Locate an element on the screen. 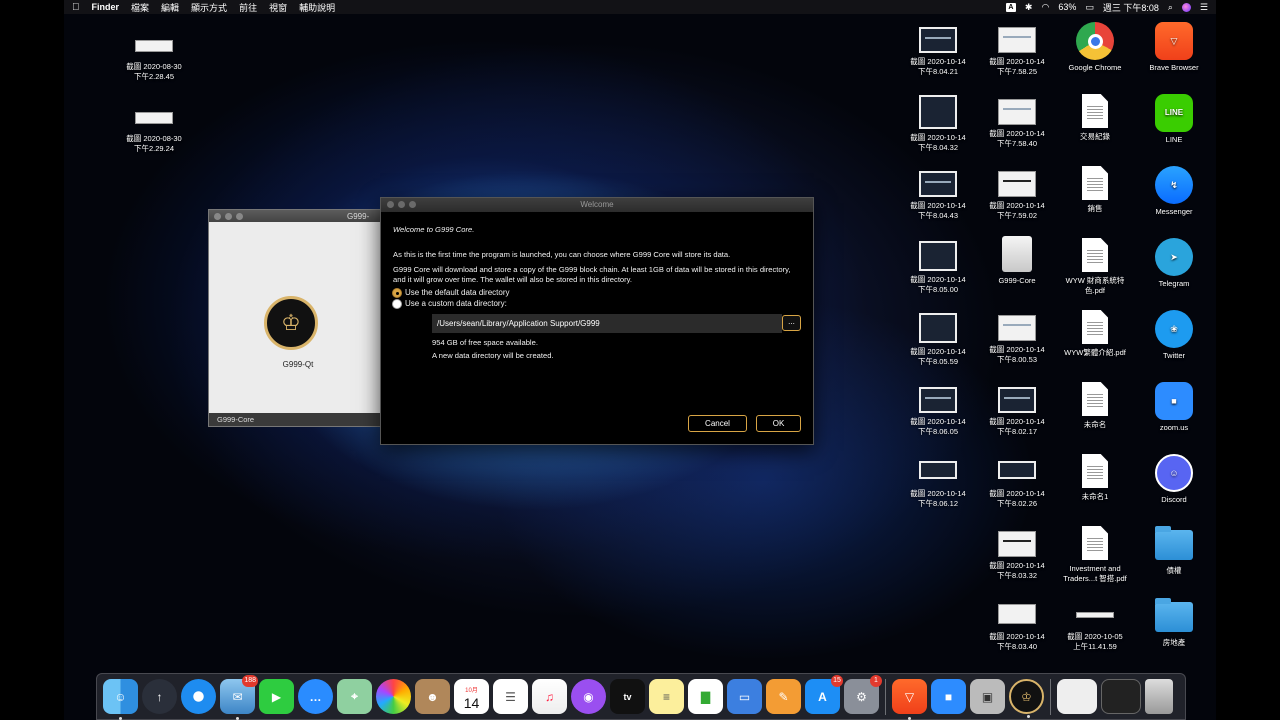  desktop-file-screenshot: 截圖 2020-10-14 下午8.06.12 is located at coordinates (938, 485).